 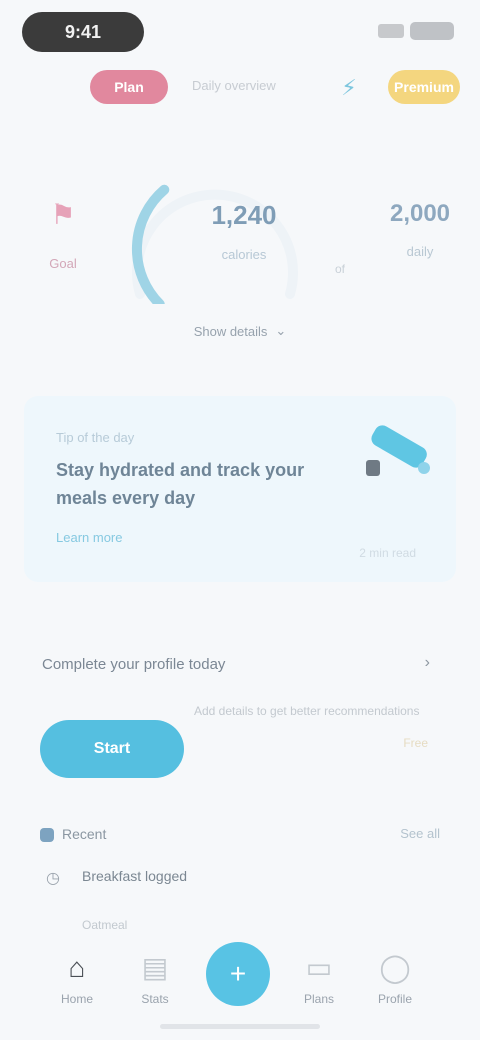 I want to click on plus-icon: +, so click(x=238, y=973).